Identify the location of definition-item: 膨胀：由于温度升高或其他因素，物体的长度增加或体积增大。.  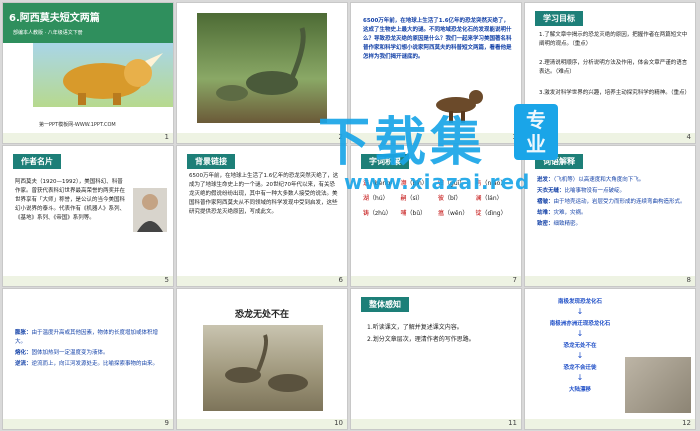
(90, 338).